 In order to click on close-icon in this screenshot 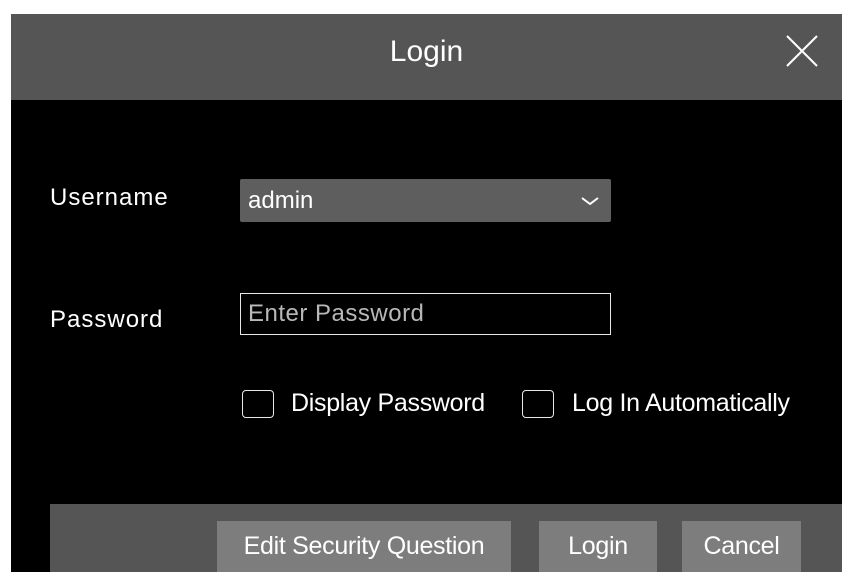, I will do `click(802, 51)`.